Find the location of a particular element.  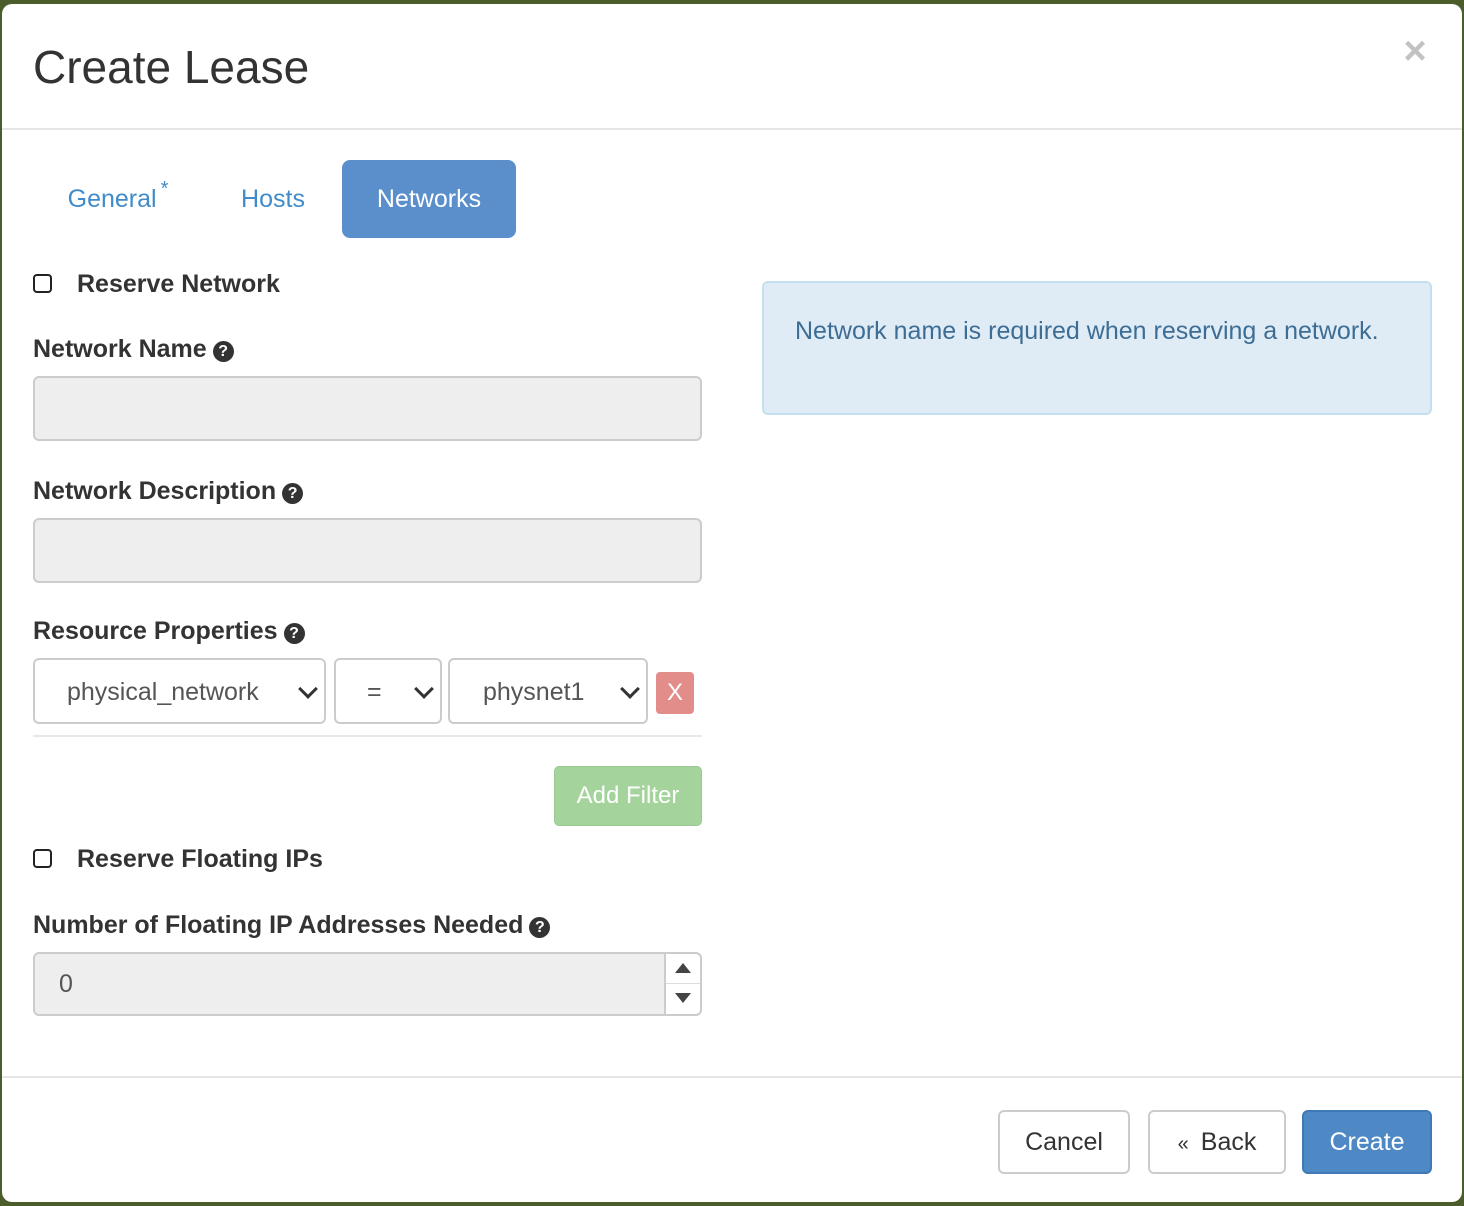

reserve-floating-ips-checkbox is located at coordinates (42, 858).